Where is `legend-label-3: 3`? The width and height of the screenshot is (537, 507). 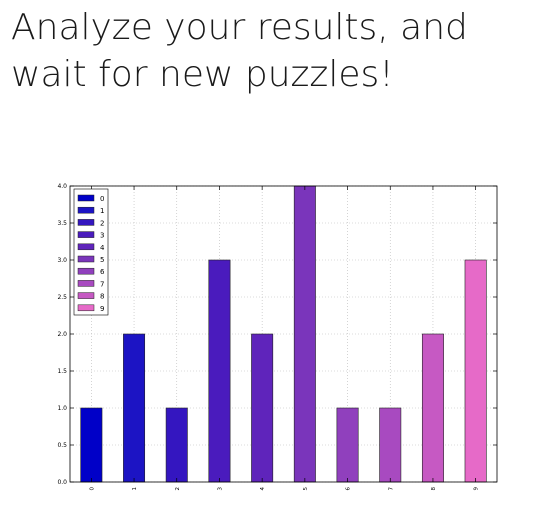 legend-label-3: 3 is located at coordinates (102, 236).